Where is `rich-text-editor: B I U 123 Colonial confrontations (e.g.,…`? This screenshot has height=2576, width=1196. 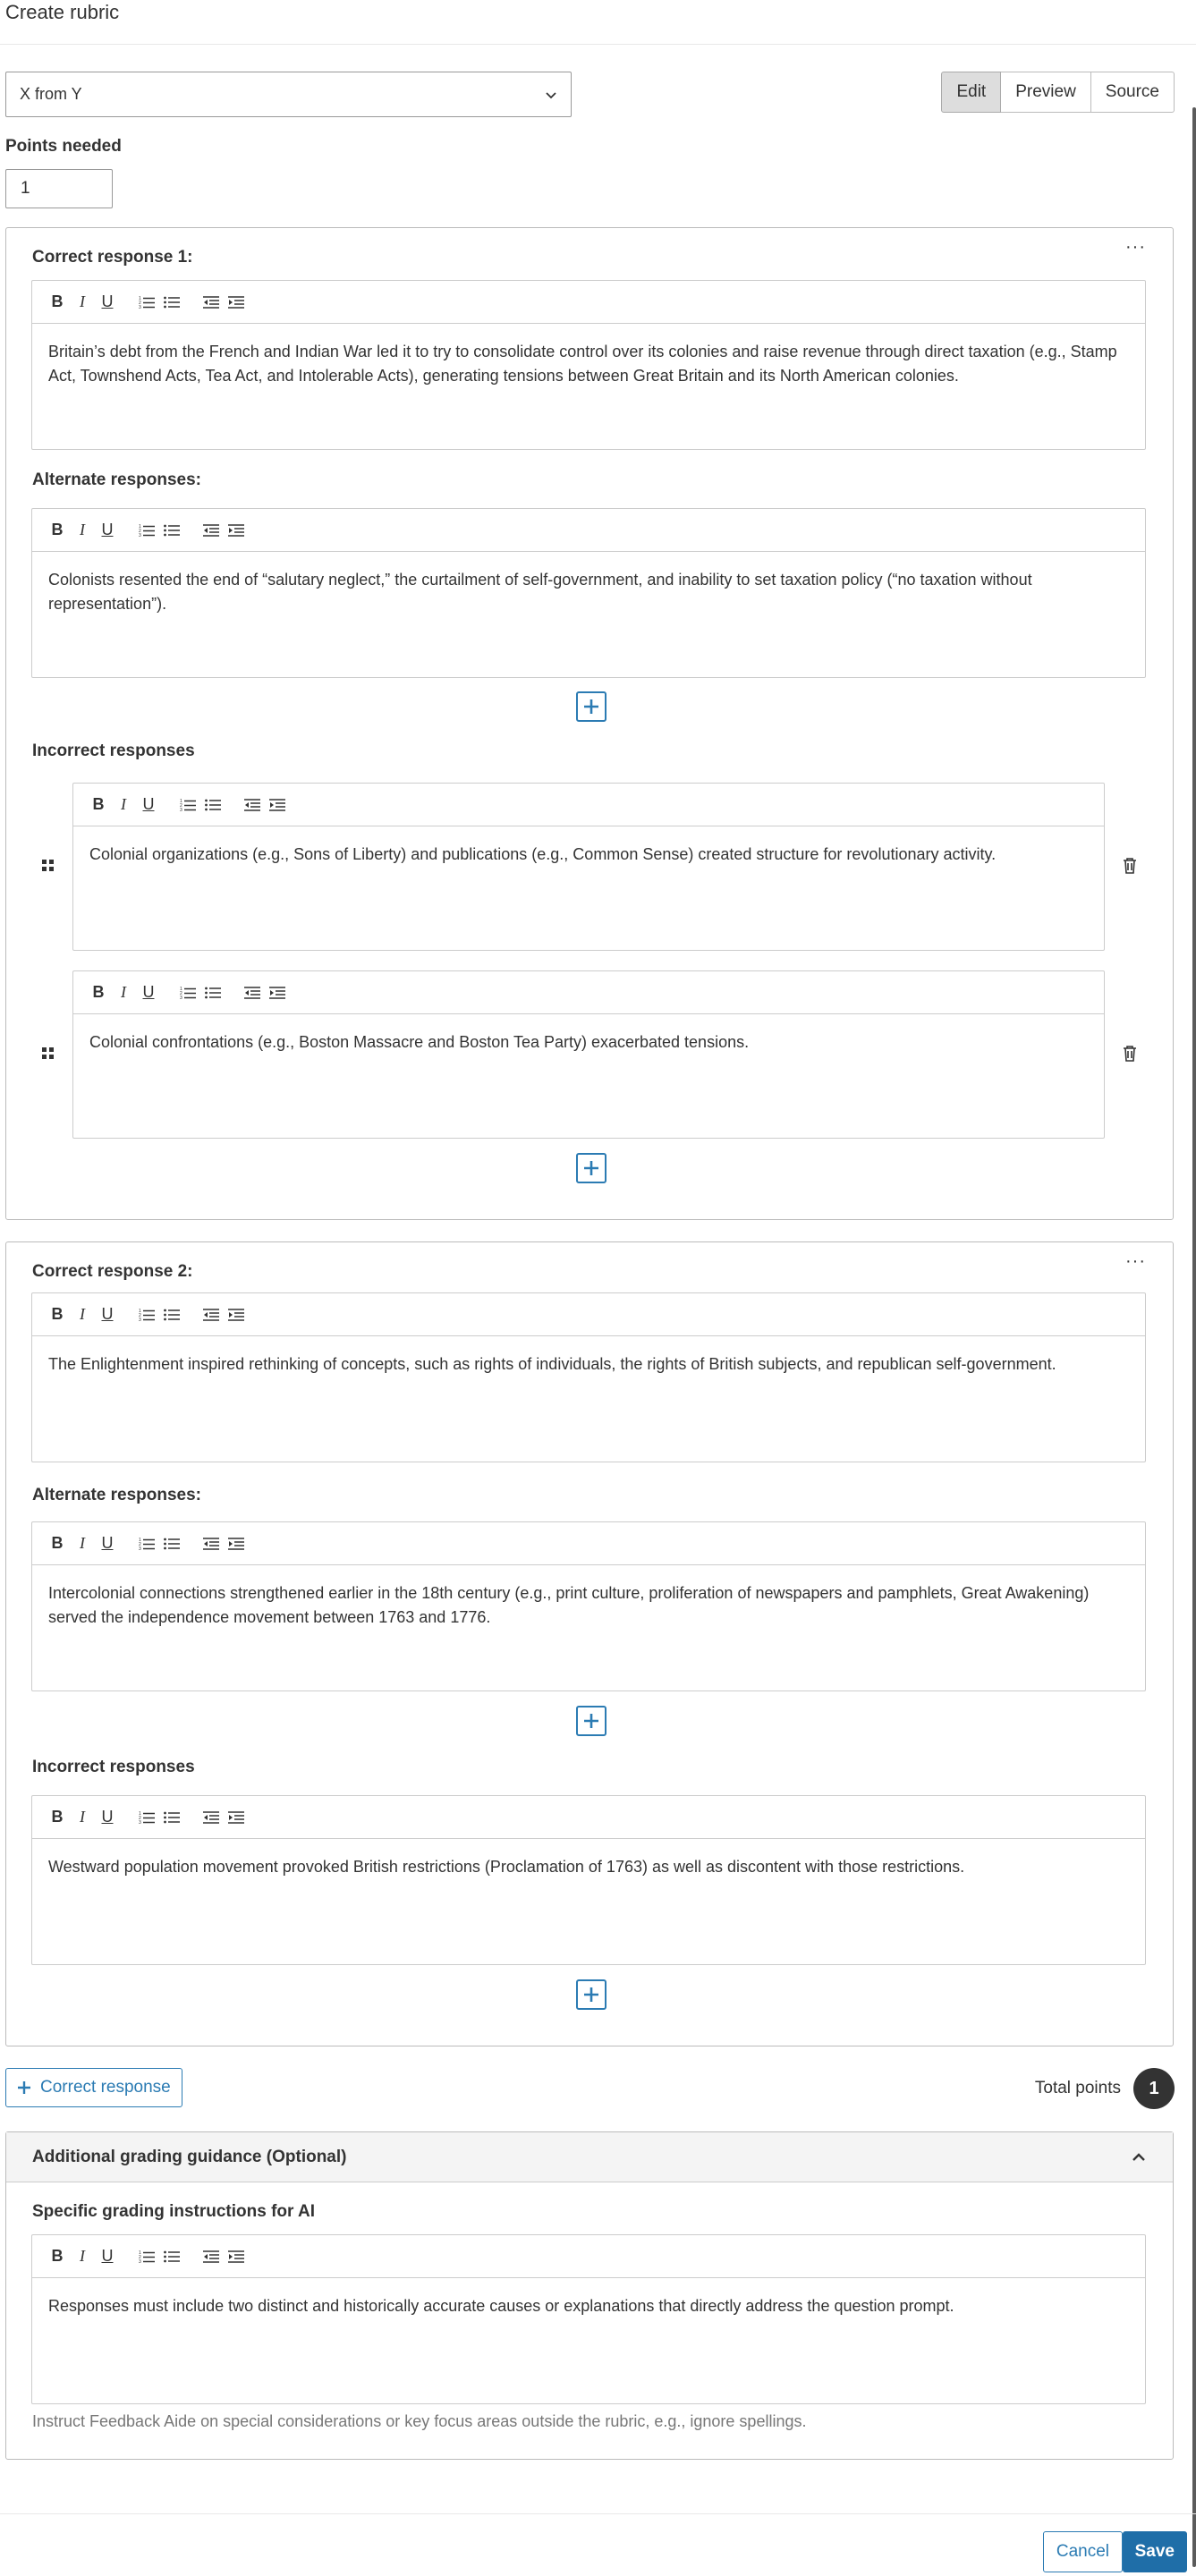
rich-text-editor: B I U 123 Colonial confrontations (e.g.,… is located at coordinates (588, 1054).